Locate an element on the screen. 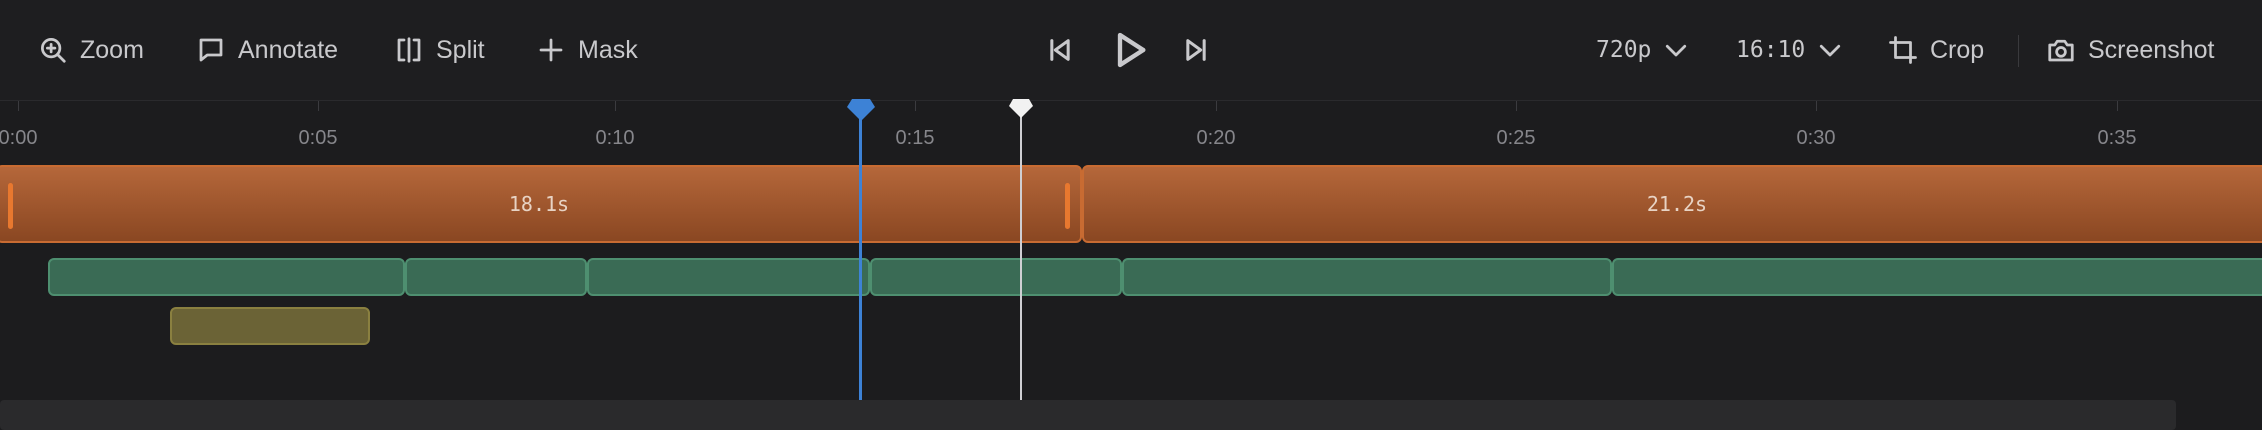  ruler-label: 0:00 is located at coordinates (19, 138).